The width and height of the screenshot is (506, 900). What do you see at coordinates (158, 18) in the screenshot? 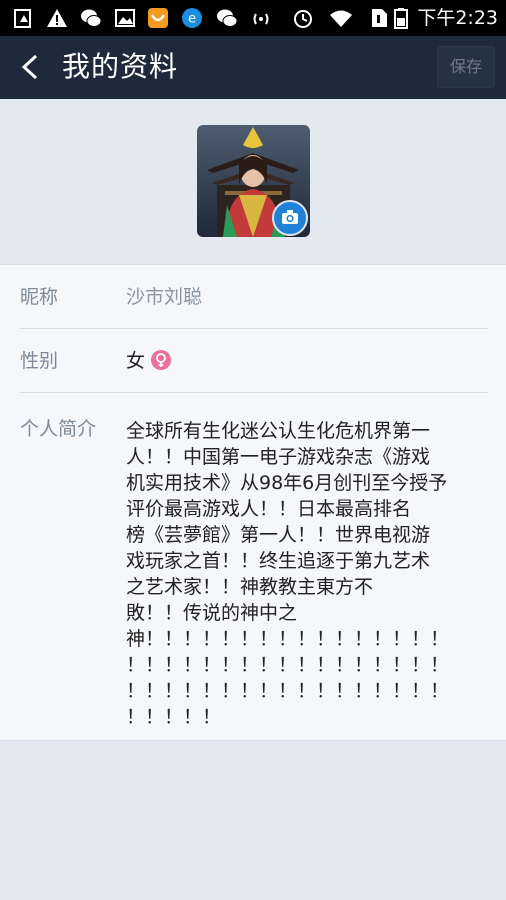
I see `uc-browser-icon` at bounding box center [158, 18].